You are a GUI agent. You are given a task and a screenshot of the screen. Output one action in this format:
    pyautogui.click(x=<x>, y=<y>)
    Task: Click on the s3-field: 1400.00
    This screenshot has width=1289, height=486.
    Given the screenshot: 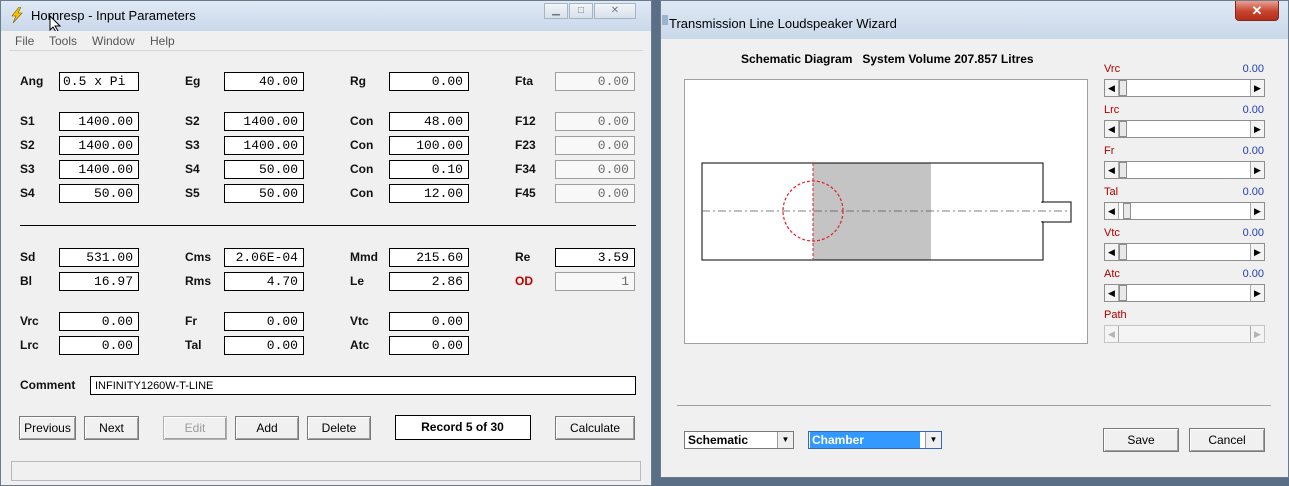 What is the action you would take?
    pyautogui.click(x=264, y=145)
    